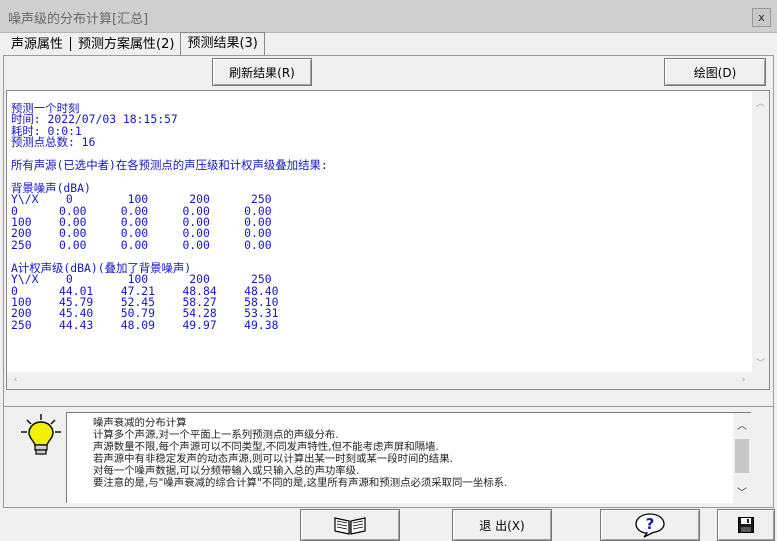 Image resolution: width=777 pixels, height=541 pixels. I want to click on help-scrollbar: ︿ ﹀, so click(742, 458).